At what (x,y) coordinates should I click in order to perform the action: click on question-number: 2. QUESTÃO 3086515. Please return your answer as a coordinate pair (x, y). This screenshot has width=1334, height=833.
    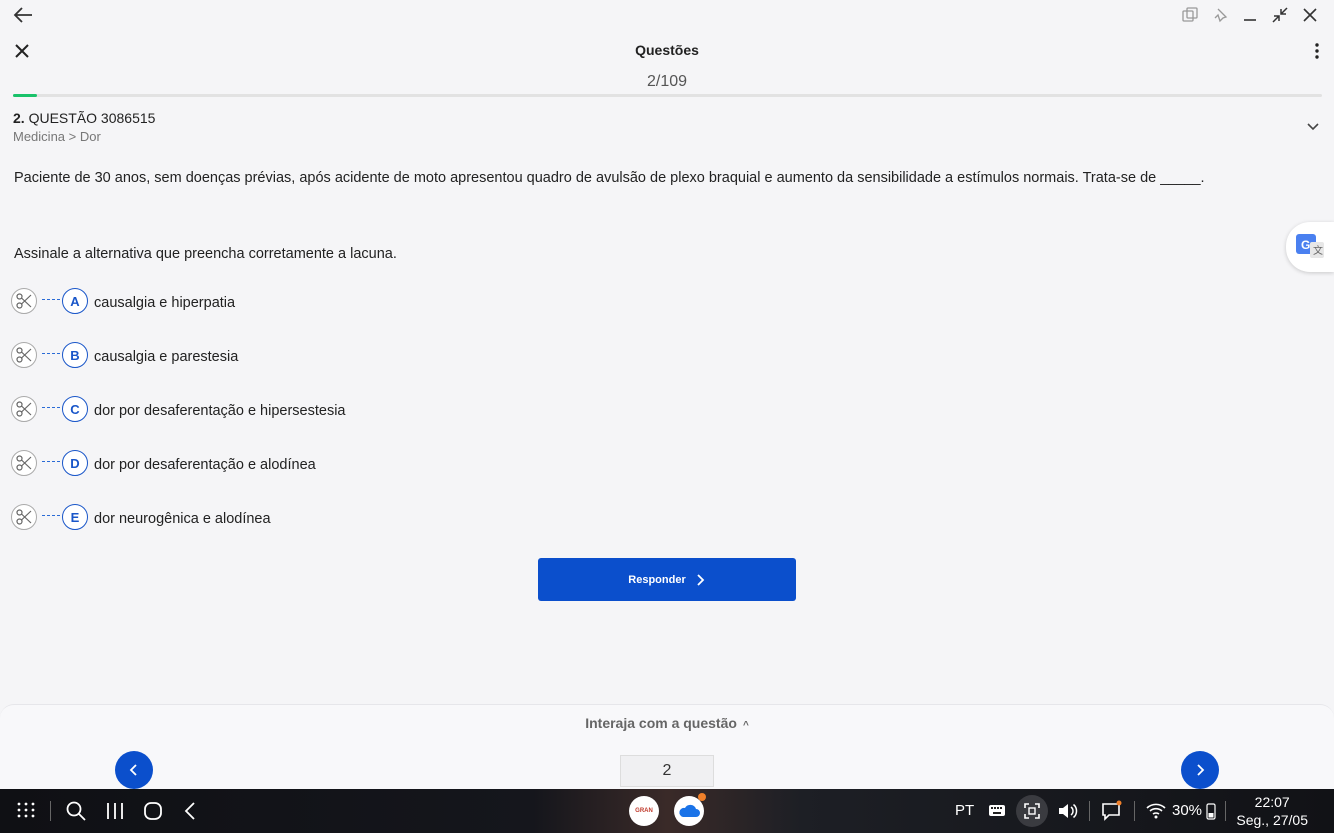
    Looking at the image, I should click on (84, 118).